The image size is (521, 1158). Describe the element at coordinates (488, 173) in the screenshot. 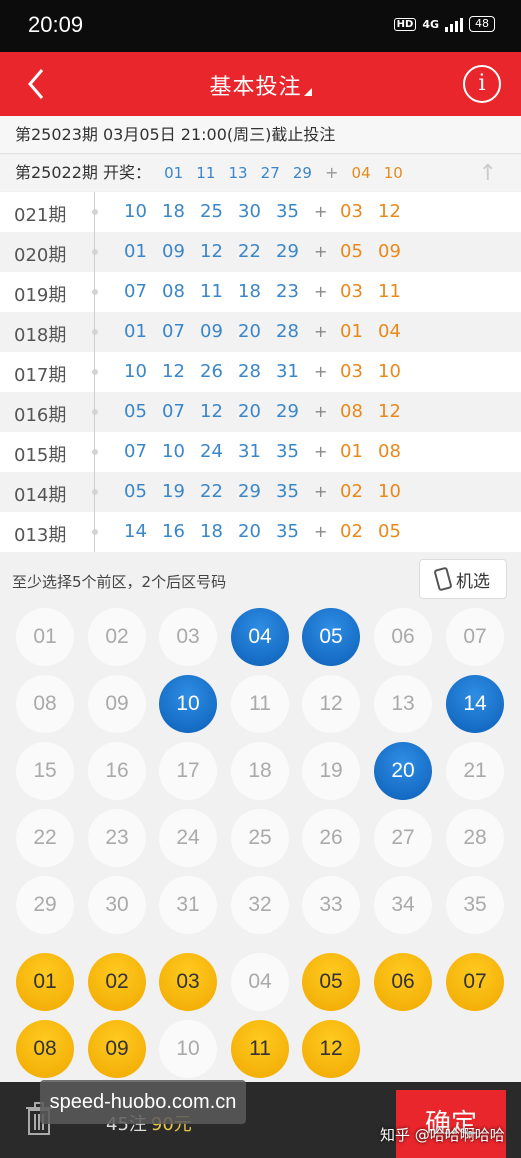

I see `collapse-arrow-icon: ↑` at that location.